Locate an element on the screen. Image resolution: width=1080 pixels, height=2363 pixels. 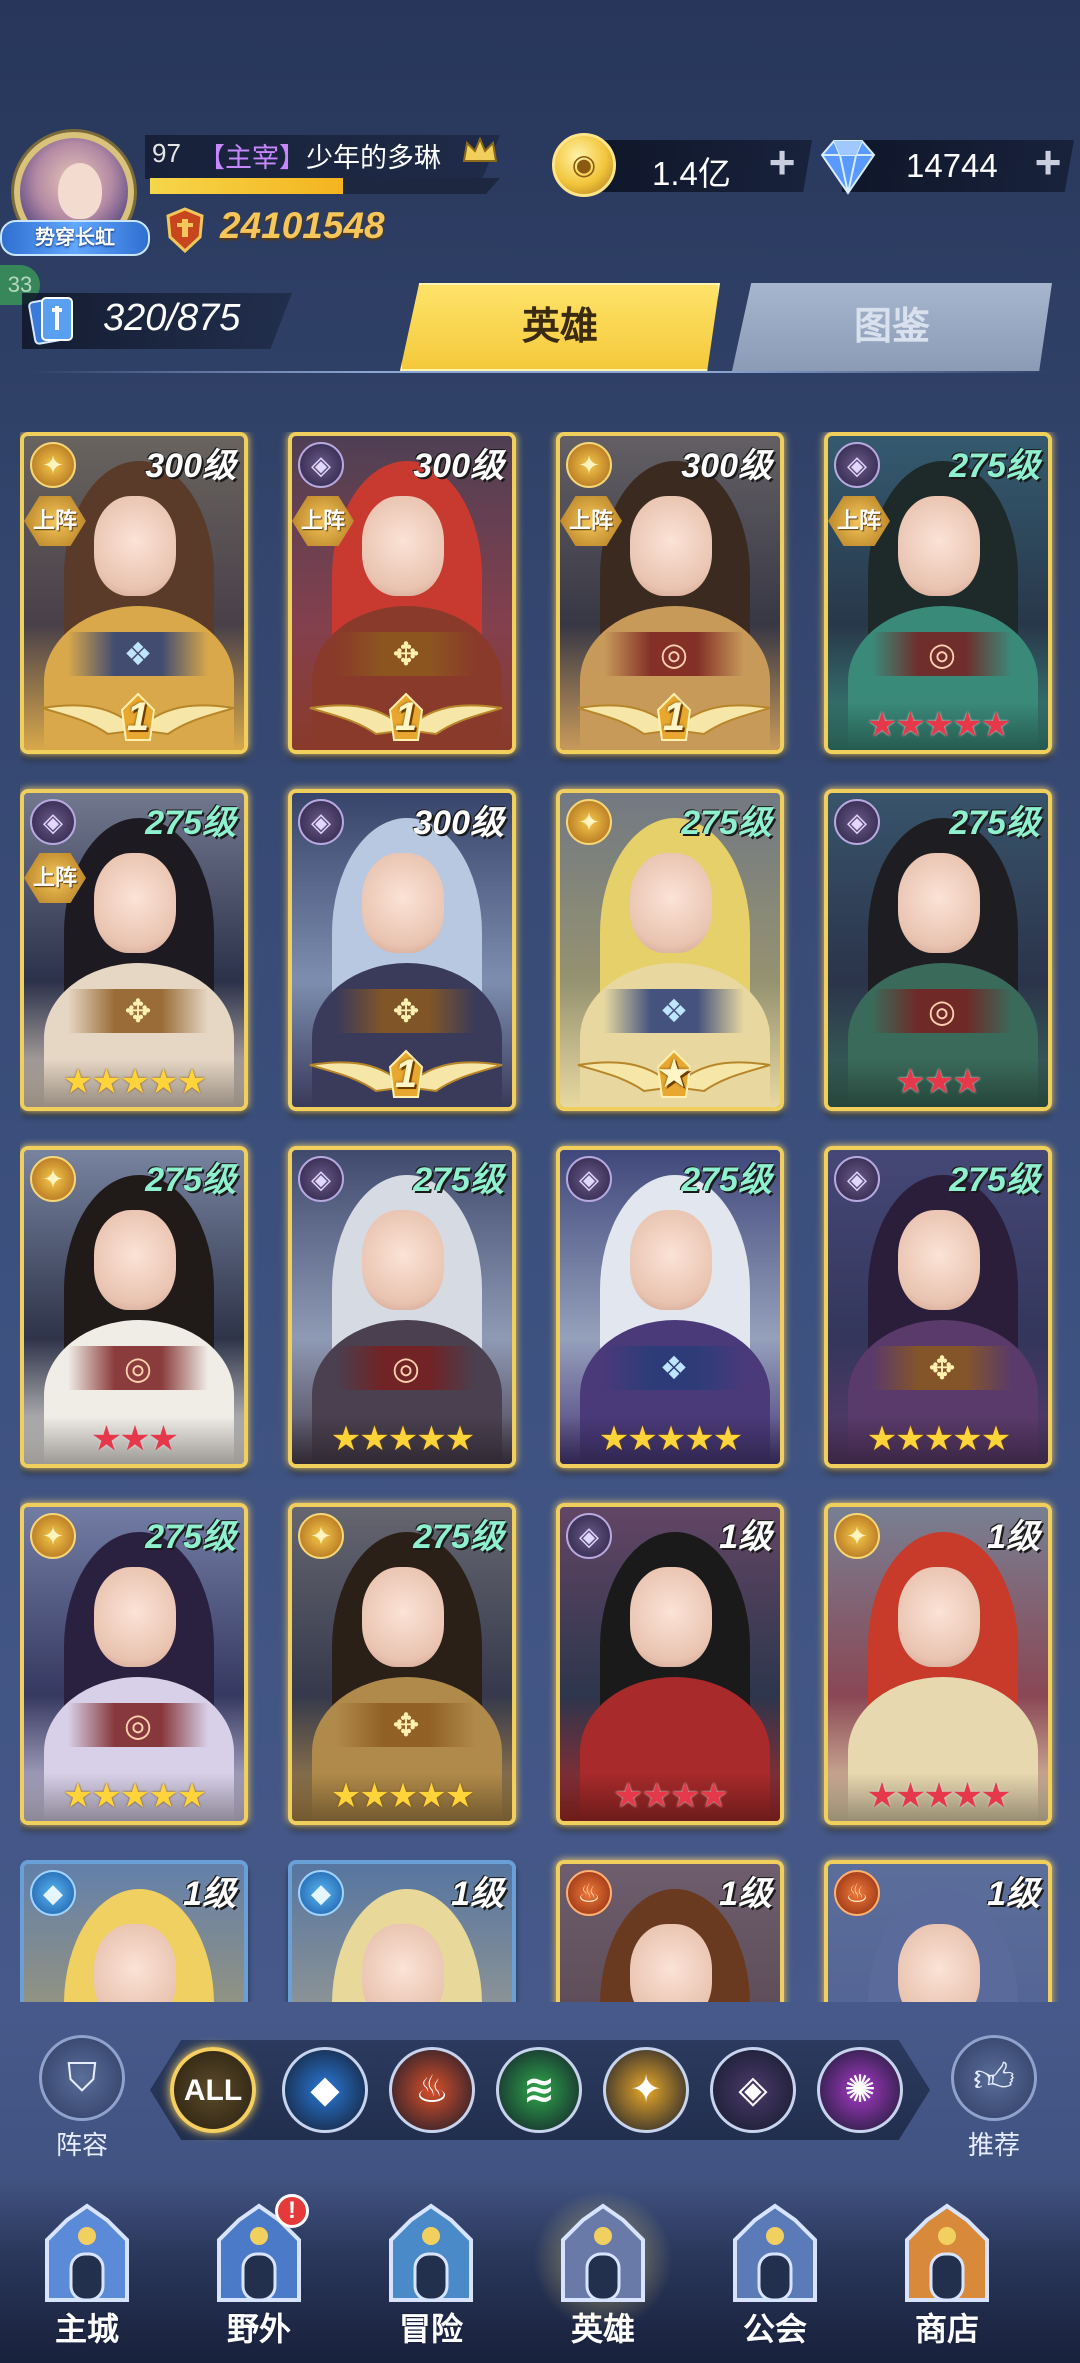
water-faction-icon: ◆ is located at coordinates (321, 1893).